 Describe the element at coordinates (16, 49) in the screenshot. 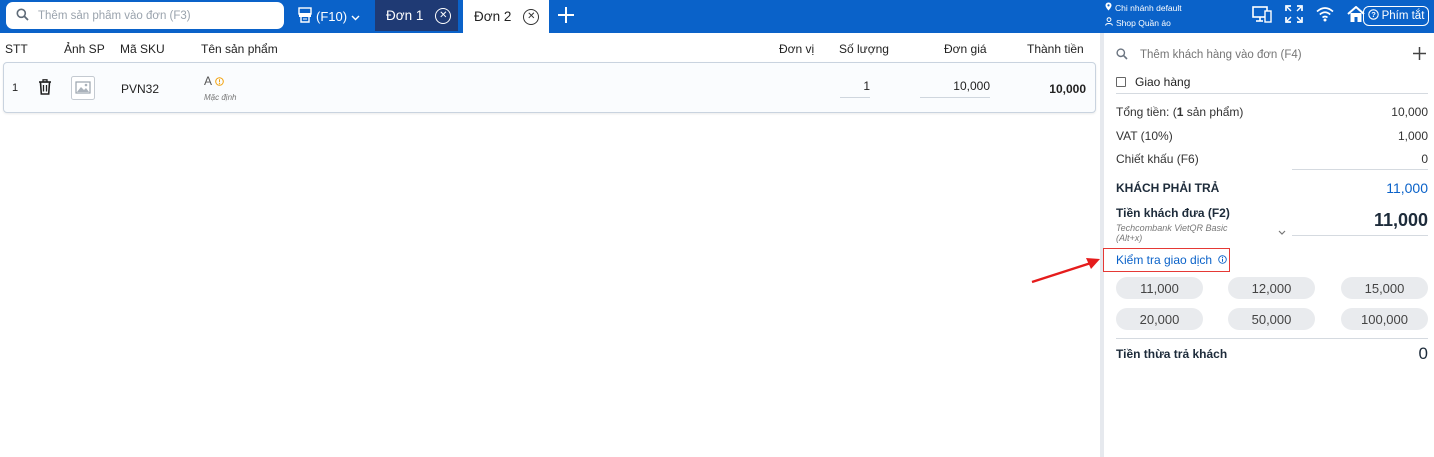

I see `col-stt: STT` at that location.